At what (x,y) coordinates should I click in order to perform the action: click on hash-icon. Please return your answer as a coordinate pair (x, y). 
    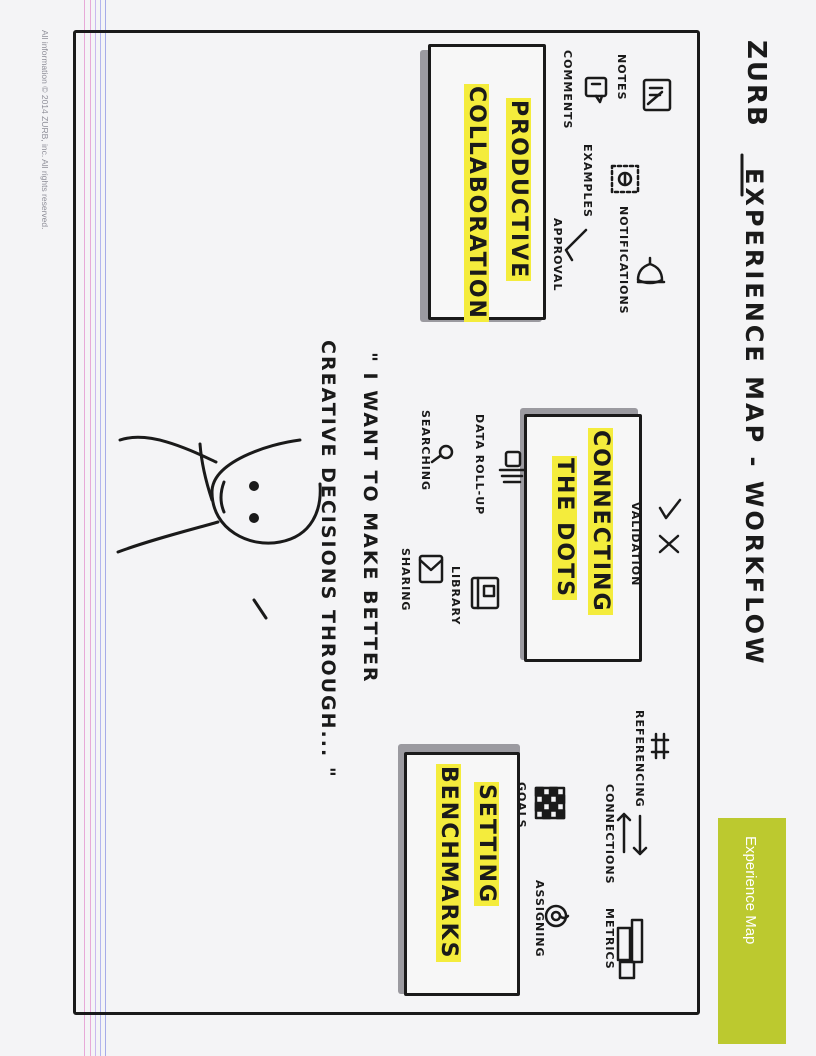
    Looking at the image, I should click on (660, 746).